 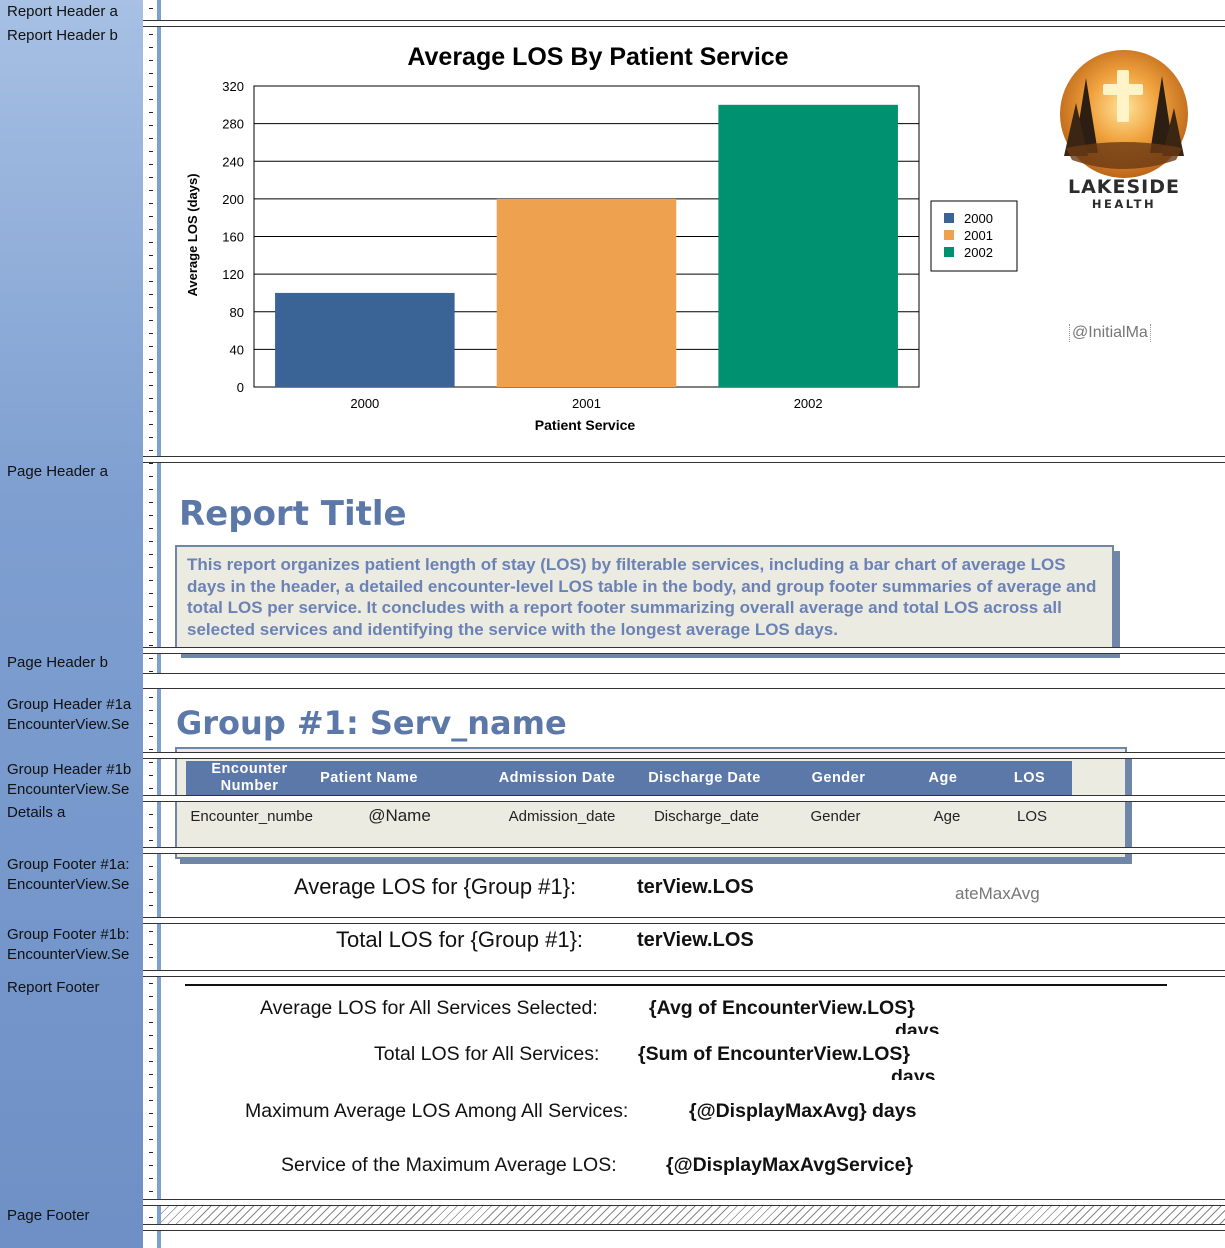 I want to click on field-discharge-date: Discharge_date, so click(x=706, y=816).